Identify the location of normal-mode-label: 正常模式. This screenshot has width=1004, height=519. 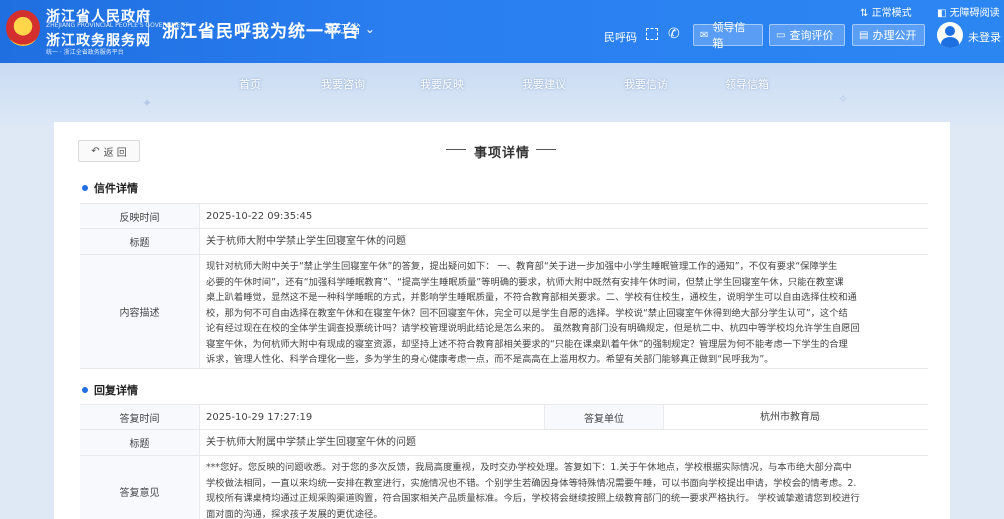
(891, 13).